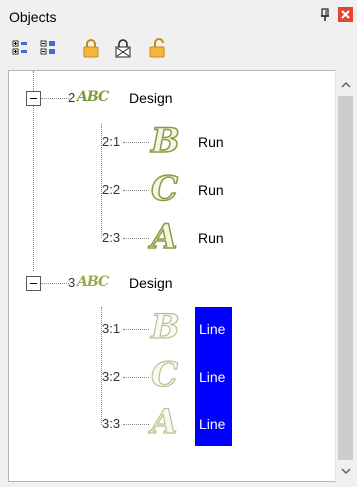  I want to click on expand-all-icon, so click(19, 47).